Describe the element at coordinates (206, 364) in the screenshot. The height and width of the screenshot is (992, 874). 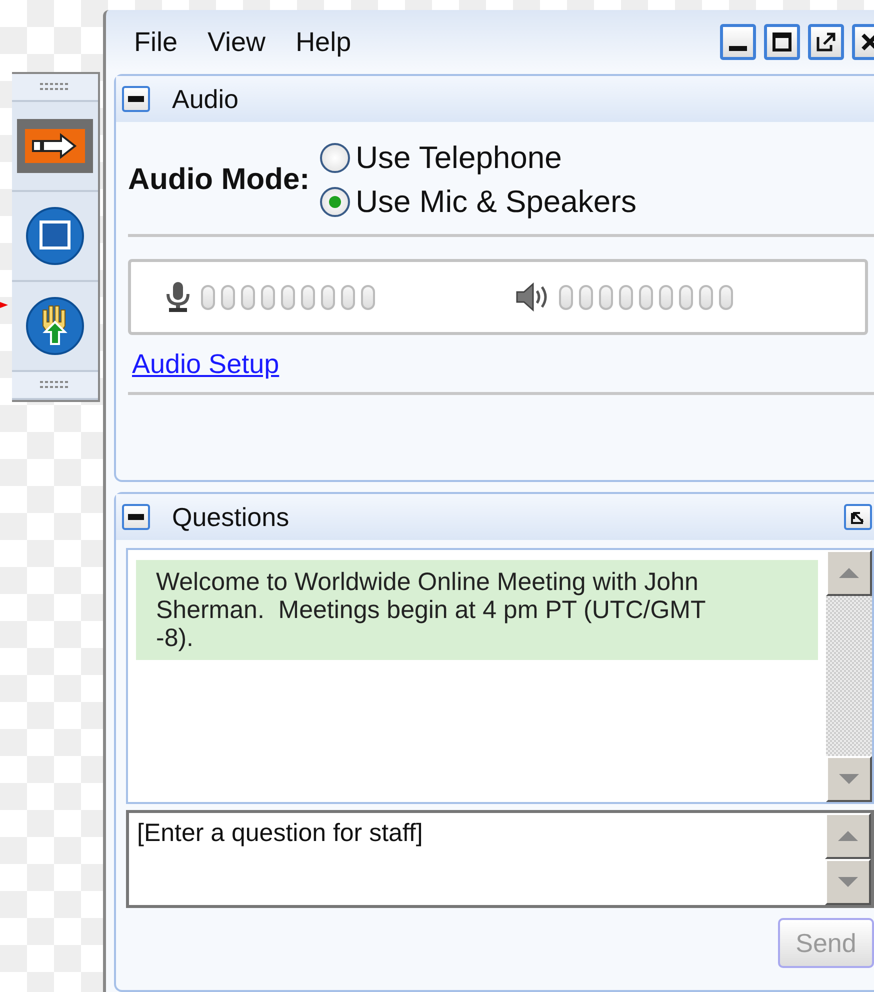
I see `audio-setup-link: Audio Setup` at that location.